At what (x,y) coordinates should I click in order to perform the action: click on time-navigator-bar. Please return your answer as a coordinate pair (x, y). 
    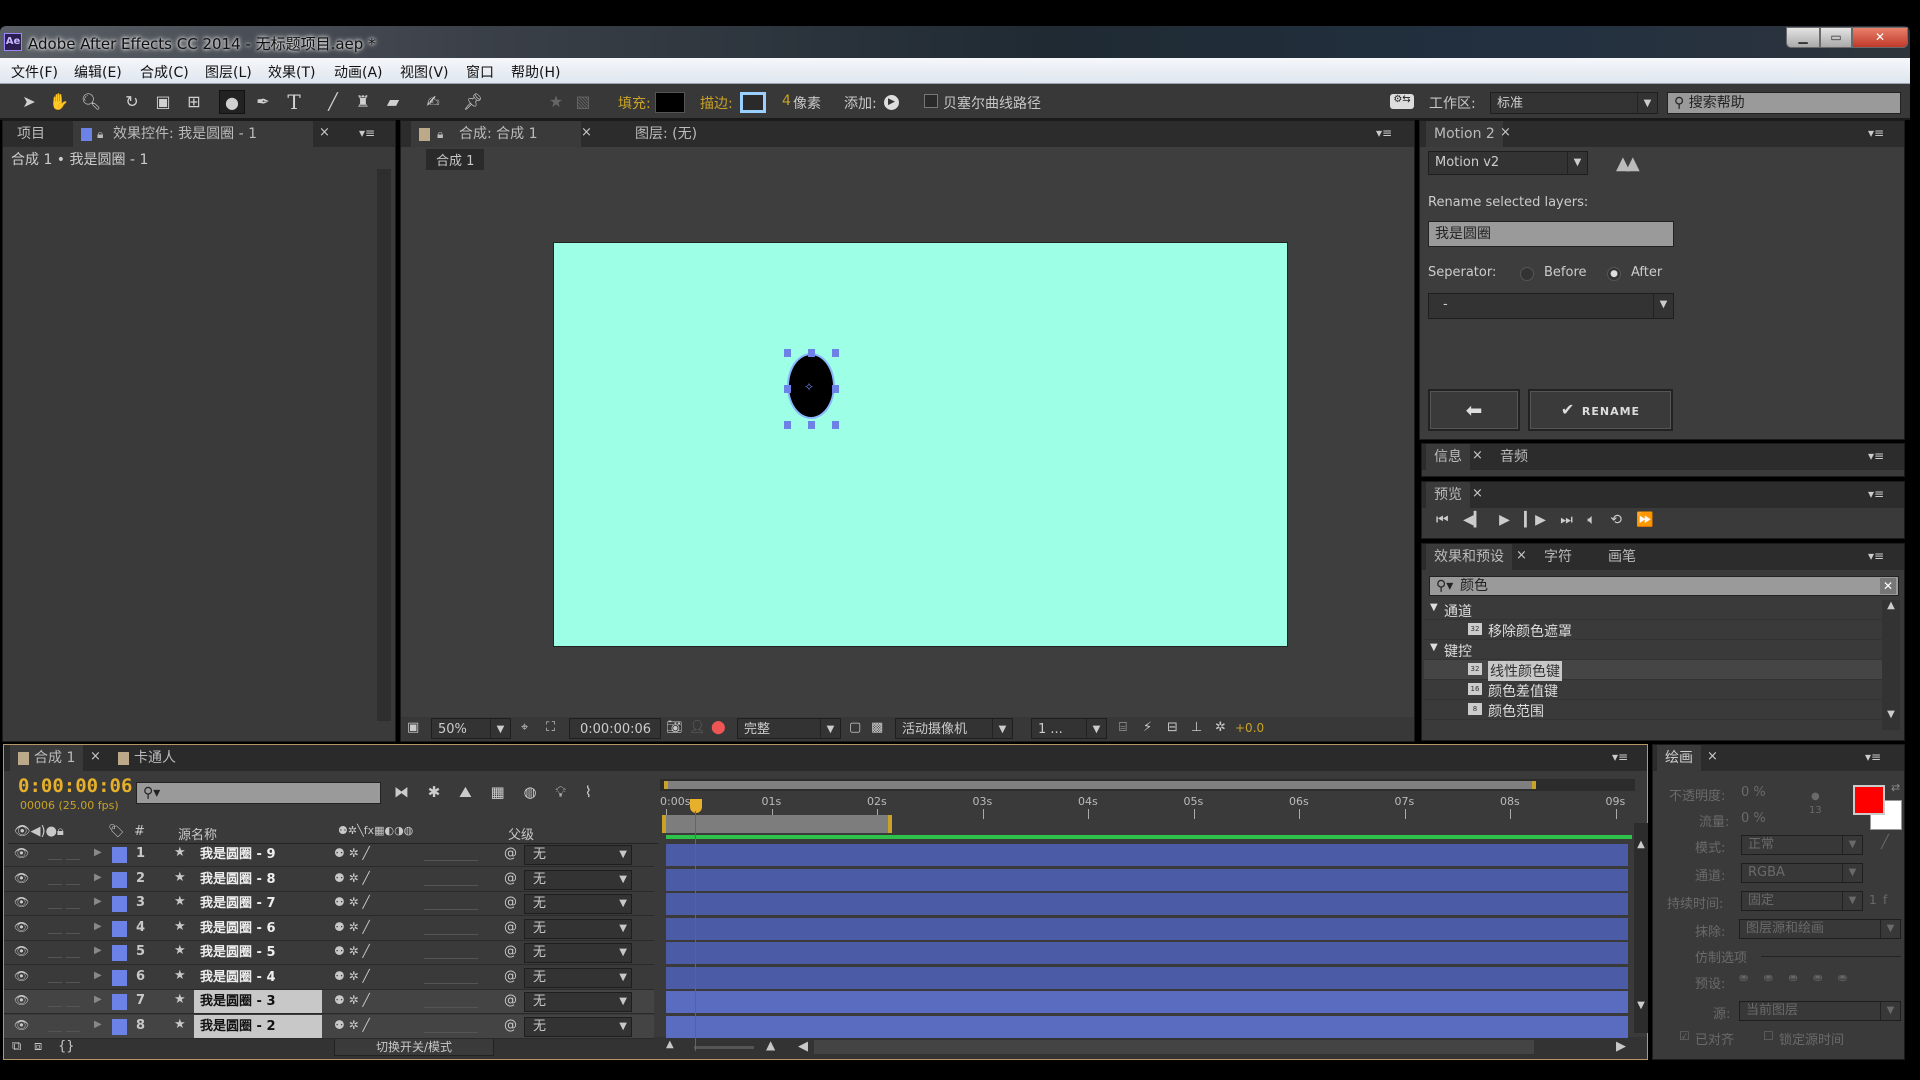
    Looking at the image, I should click on (1100, 785).